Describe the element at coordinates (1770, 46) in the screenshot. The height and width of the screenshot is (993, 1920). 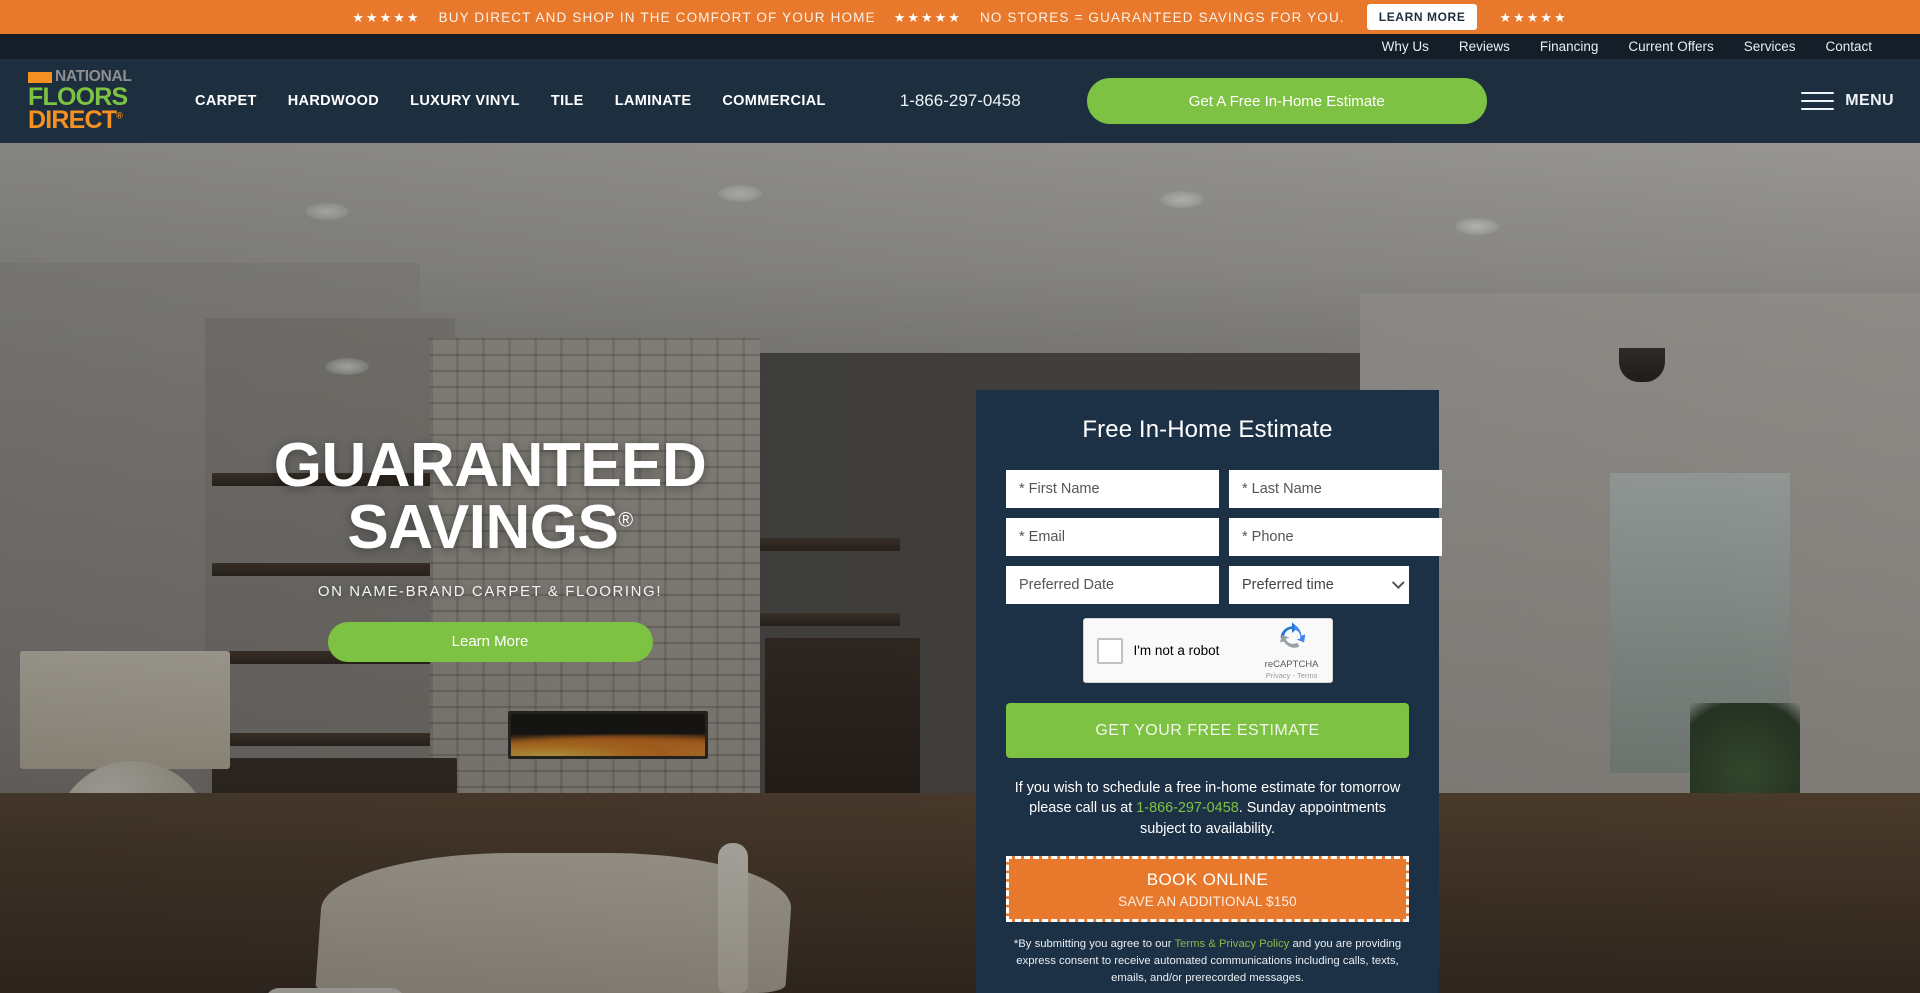
I see `util-nav-services: Services` at that location.